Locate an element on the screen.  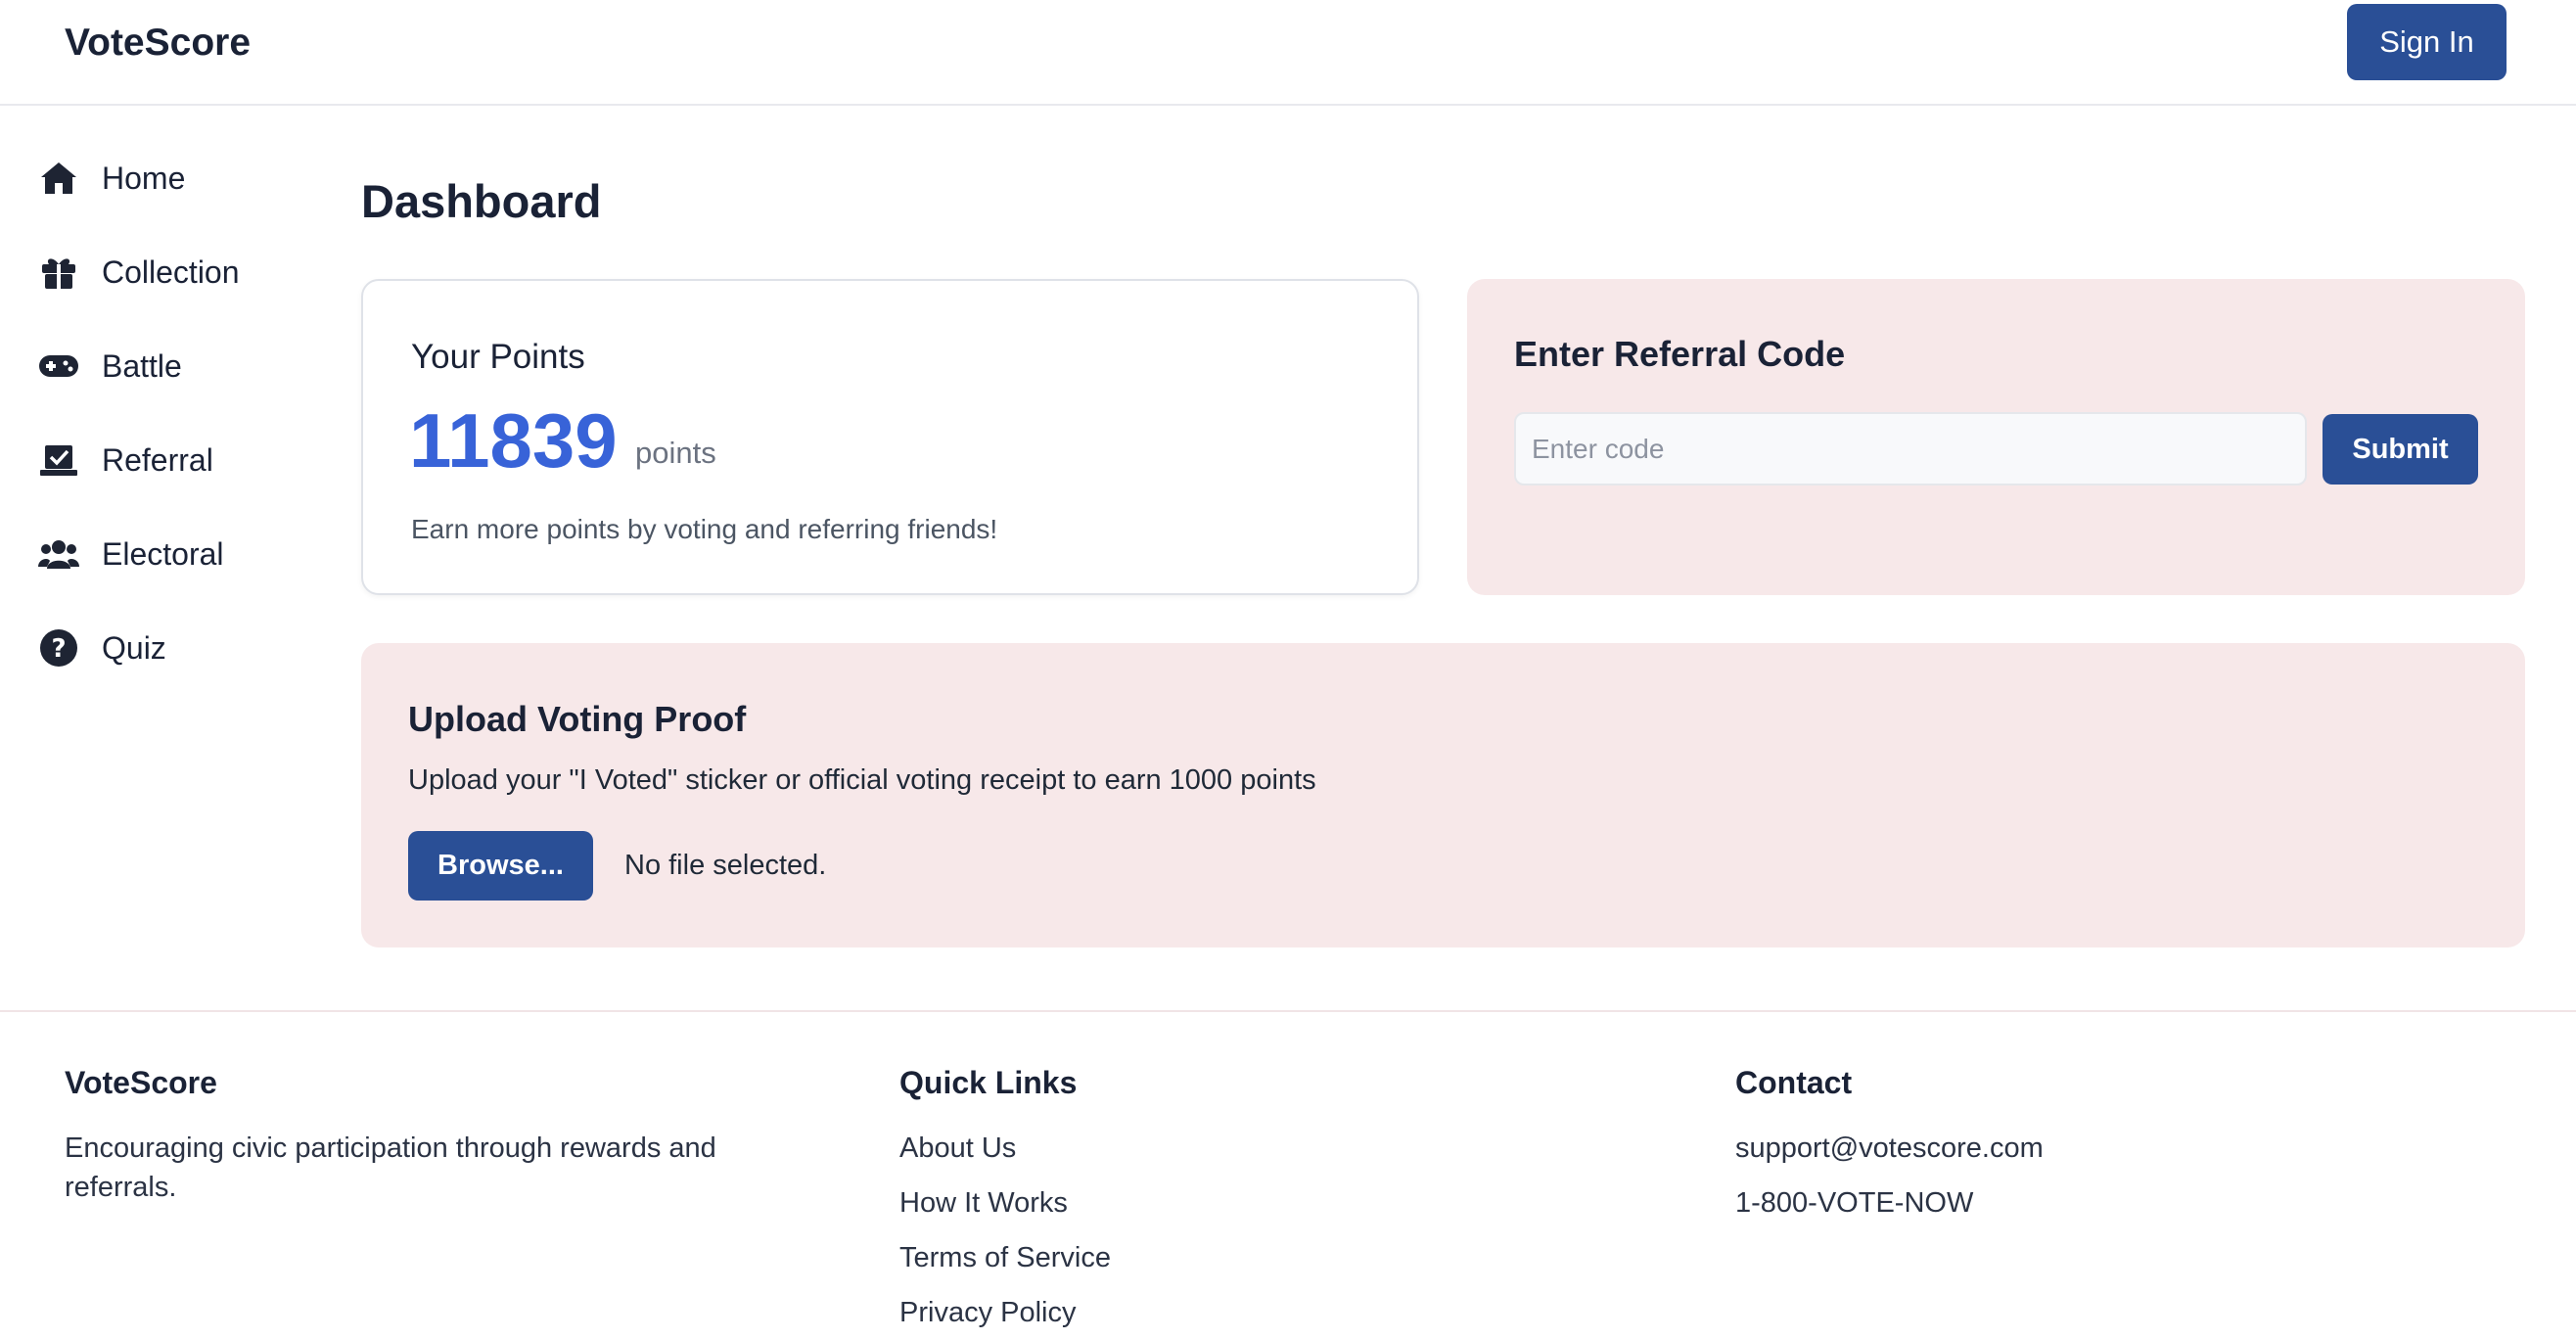
footer-contact-email: support@votescore.com is located at coordinates (2029, 1148).